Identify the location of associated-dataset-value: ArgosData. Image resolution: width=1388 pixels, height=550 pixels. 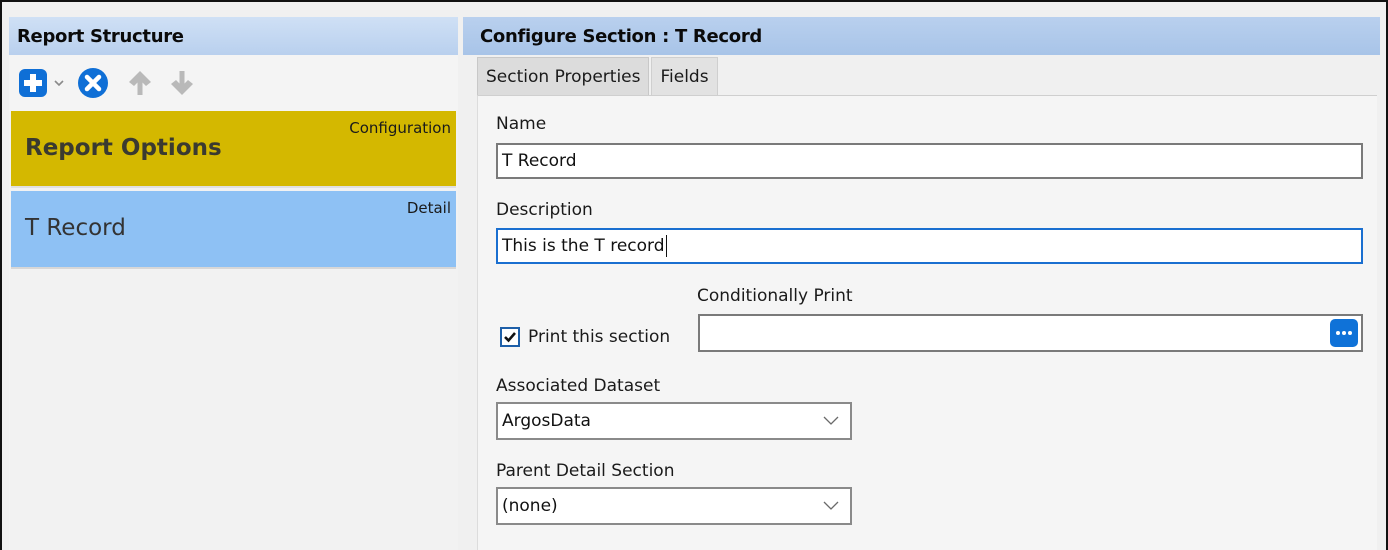
(546, 421).